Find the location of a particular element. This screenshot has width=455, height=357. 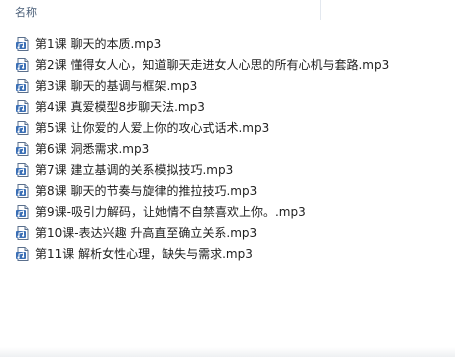

file-row: 第11课 解析女性心理，缺失与需求.mp3 is located at coordinates (227, 254).